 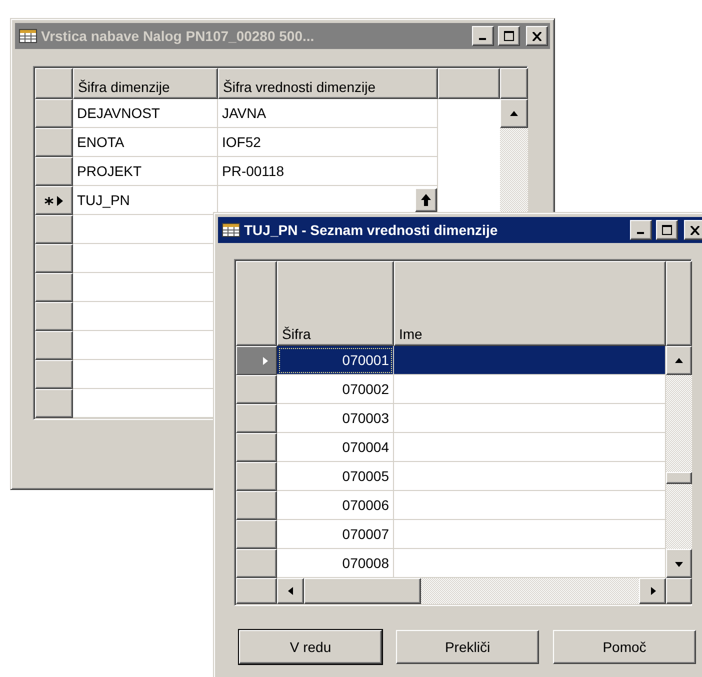 What do you see at coordinates (679, 563) in the screenshot?
I see `scroll-down-button` at bounding box center [679, 563].